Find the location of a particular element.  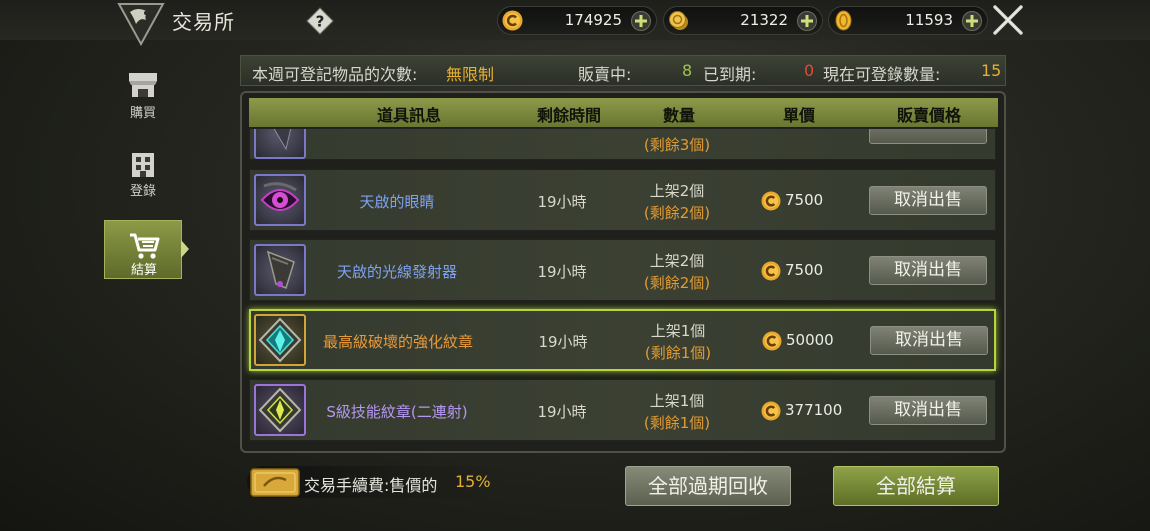

item-name: S級技能紋章(二連射) is located at coordinates (397, 412).